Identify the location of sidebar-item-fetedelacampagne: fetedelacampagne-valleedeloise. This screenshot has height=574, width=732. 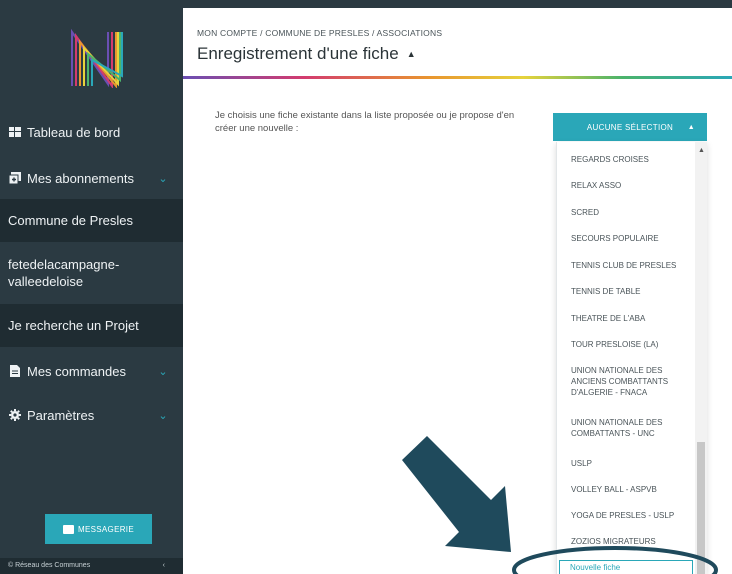
(91, 273).